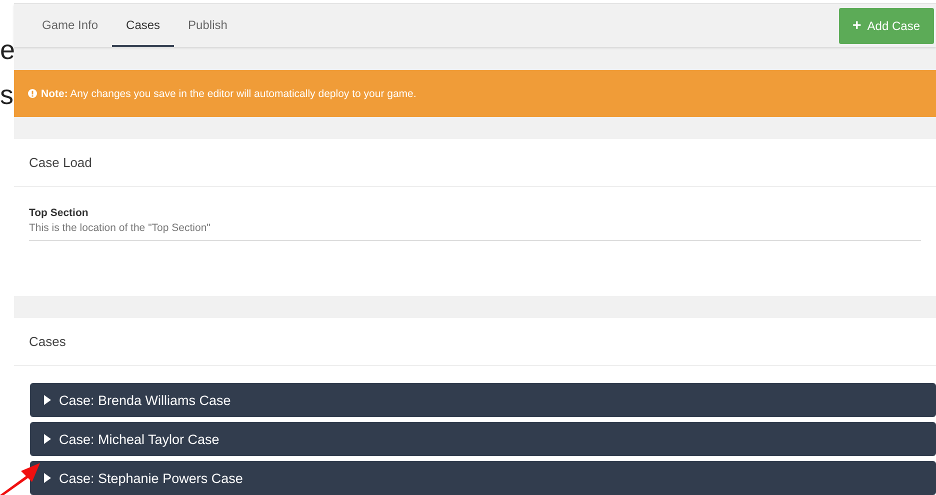 The height and width of the screenshot is (495, 936). What do you see at coordinates (208, 25) in the screenshot?
I see `tab: Publish` at bounding box center [208, 25].